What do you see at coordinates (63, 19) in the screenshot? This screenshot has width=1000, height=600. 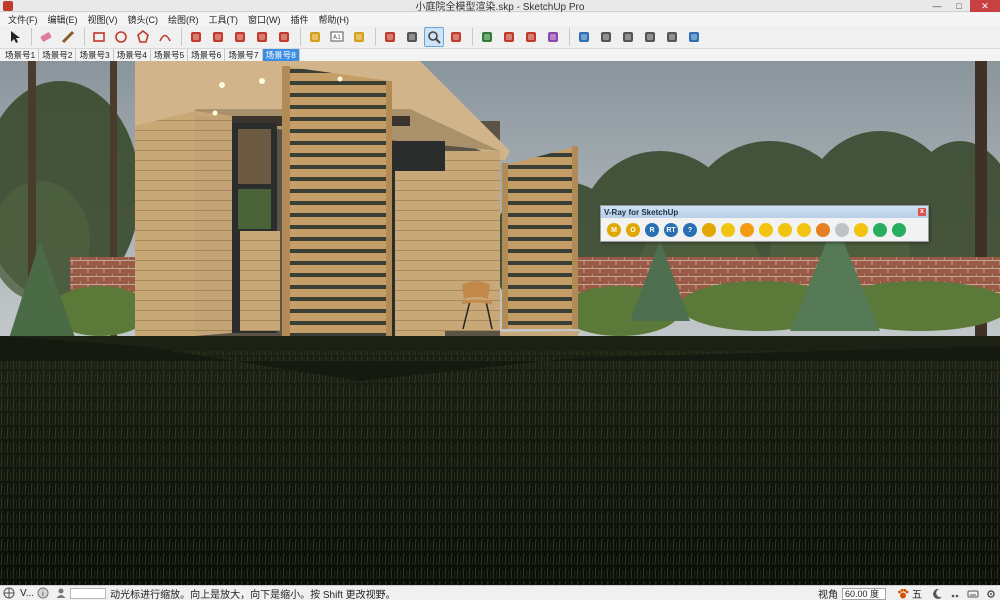 I see `menu-edit: 编辑(E)` at bounding box center [63, 19].